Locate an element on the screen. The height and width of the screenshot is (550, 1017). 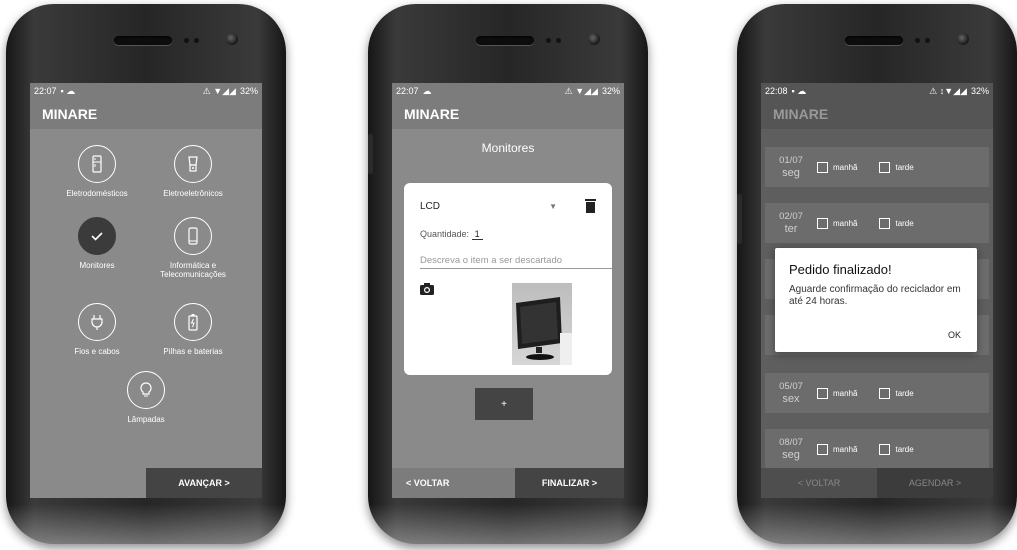
dialog-ok-button: OK is located at coordinates (954, 335).